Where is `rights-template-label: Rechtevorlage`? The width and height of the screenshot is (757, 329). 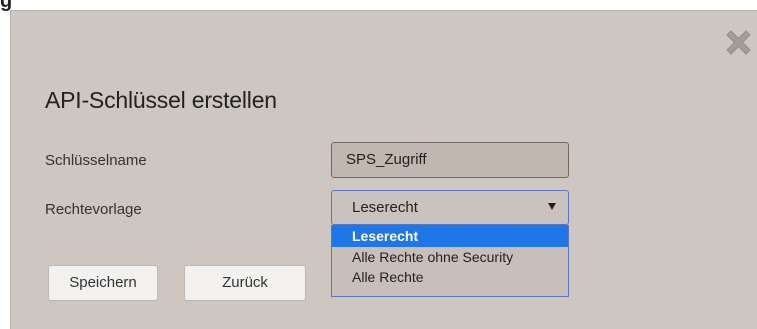
rights-template-label: Rechtevorlage is located at coordinates (93, 209).